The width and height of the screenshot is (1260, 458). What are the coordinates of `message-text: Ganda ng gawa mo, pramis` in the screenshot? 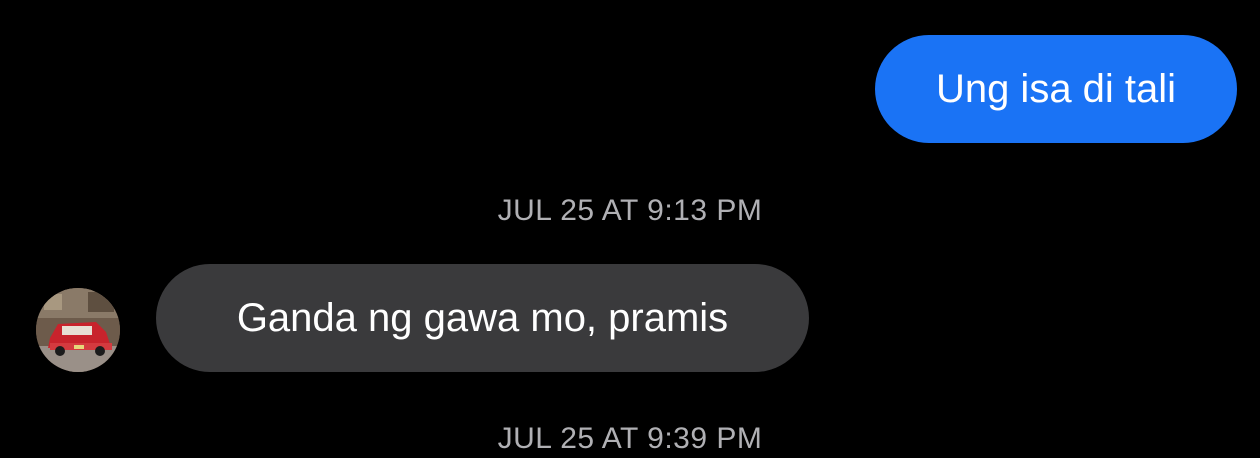 It's located at (482, 317).